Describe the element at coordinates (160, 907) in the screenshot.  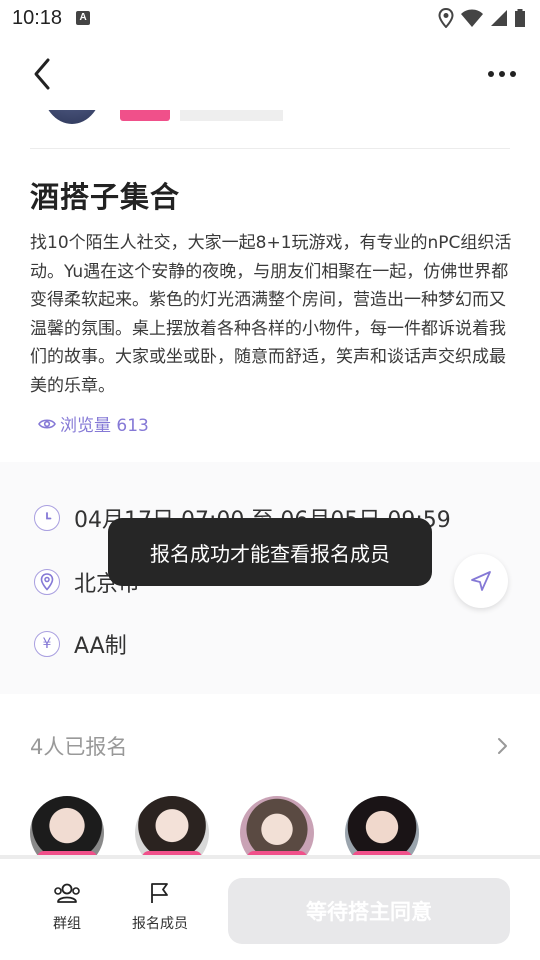
I see `members-button: 报名成员` at that location.